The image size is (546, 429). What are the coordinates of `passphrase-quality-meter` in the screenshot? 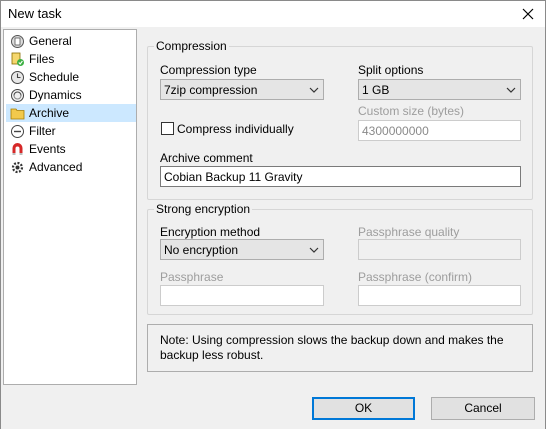 It's located at (439, 249).